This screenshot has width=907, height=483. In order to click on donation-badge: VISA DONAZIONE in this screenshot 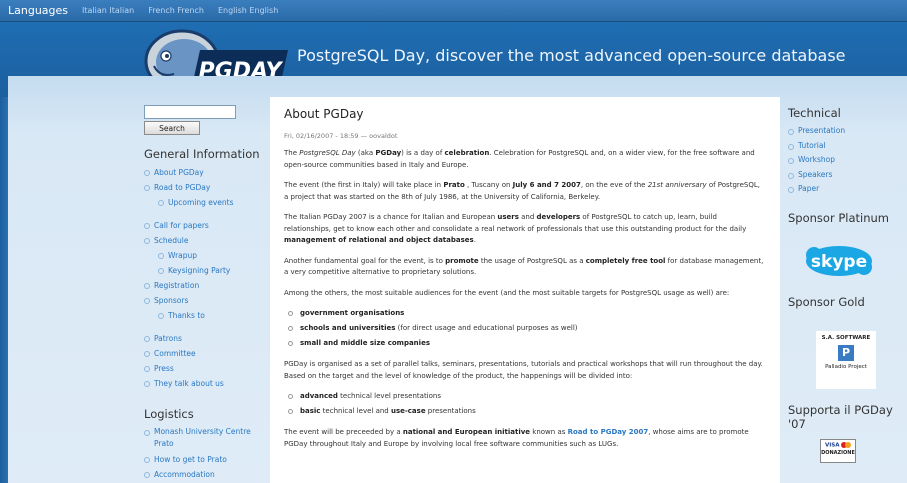, I will do `click(838, 450)`.